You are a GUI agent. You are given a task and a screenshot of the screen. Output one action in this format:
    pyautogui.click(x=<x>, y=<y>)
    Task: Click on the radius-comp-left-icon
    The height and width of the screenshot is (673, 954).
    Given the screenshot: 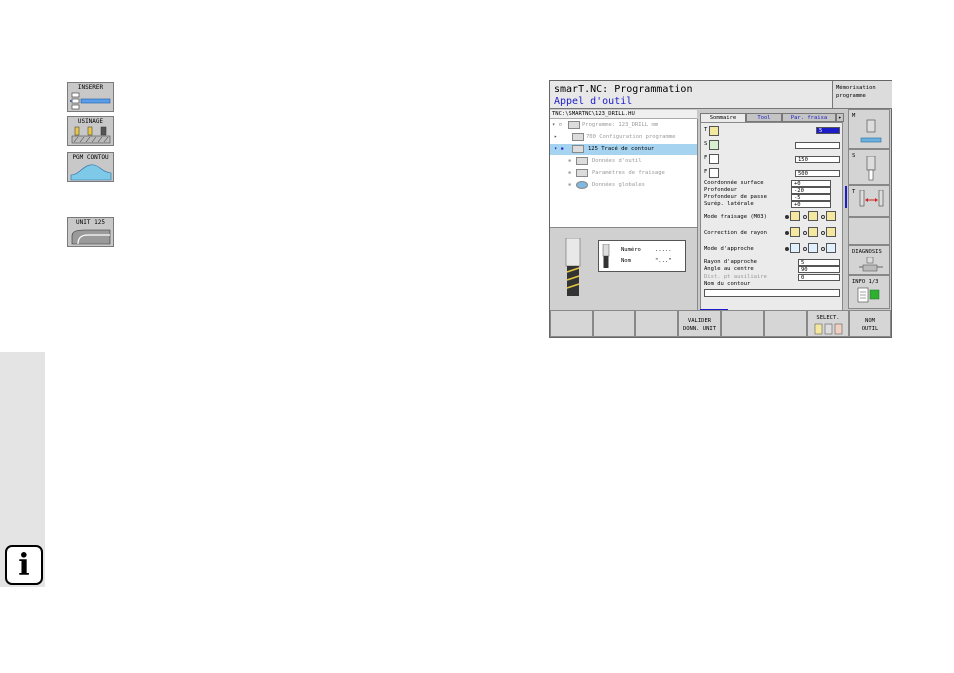 What is the action you would take?
    pyautogui.click(x=795, y=232)
    